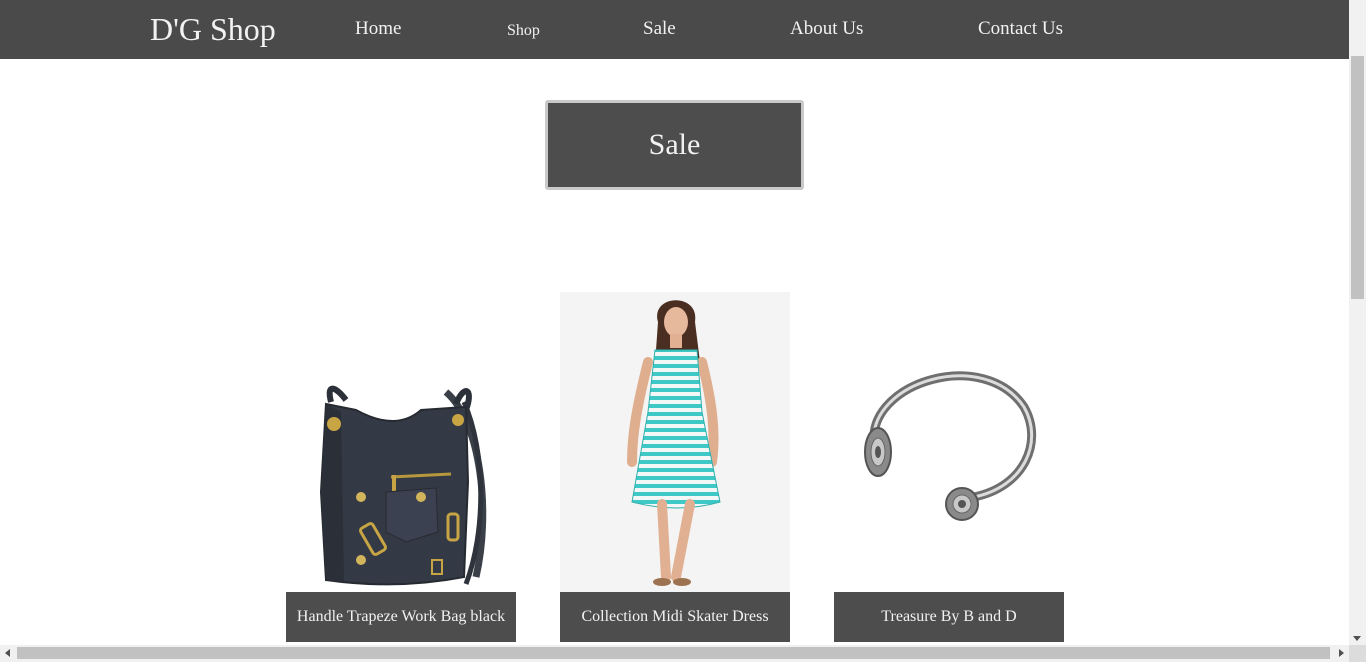 The height and width of the screenshot is (662, 1366). What do you see at coordinates (826, 29) in the screenshot?
I see `nav-link-about-us: About Us` at bounding box center [826, 29].